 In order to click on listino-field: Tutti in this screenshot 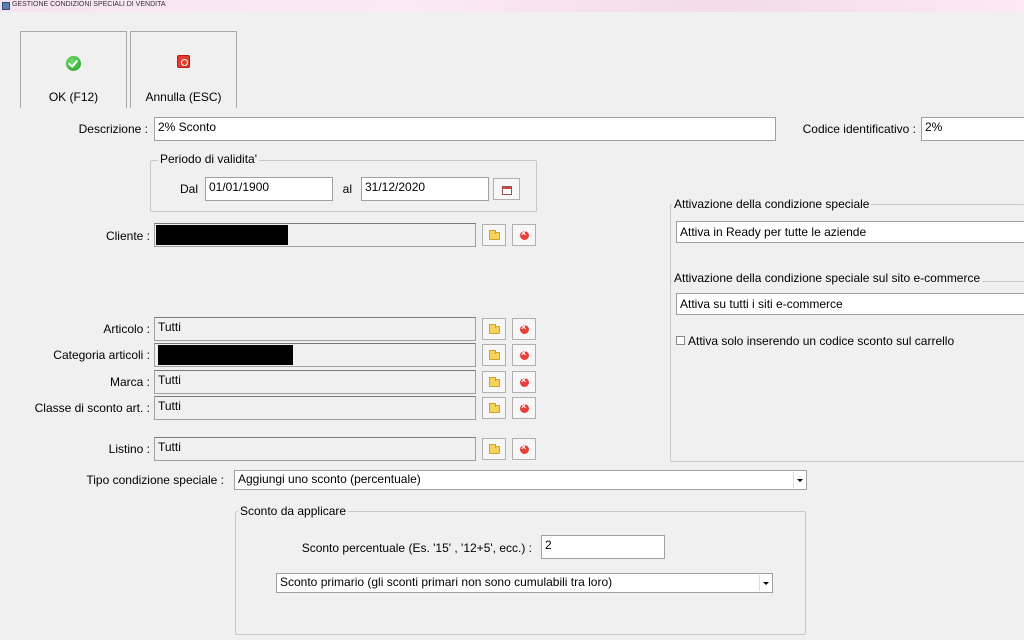, I will do `click(315, 449)`.